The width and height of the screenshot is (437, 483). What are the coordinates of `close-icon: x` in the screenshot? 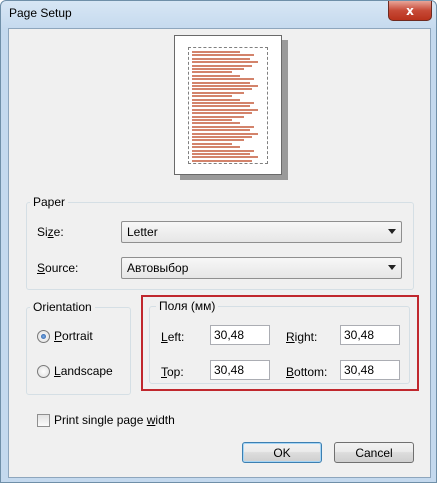 It's located at (410, 10).